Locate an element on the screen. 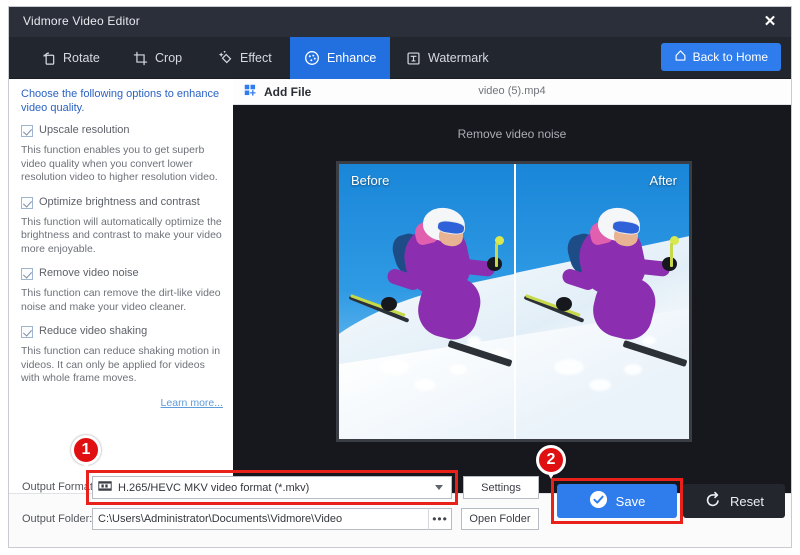  badge-number: 2 is located at coordinates (551, 459).